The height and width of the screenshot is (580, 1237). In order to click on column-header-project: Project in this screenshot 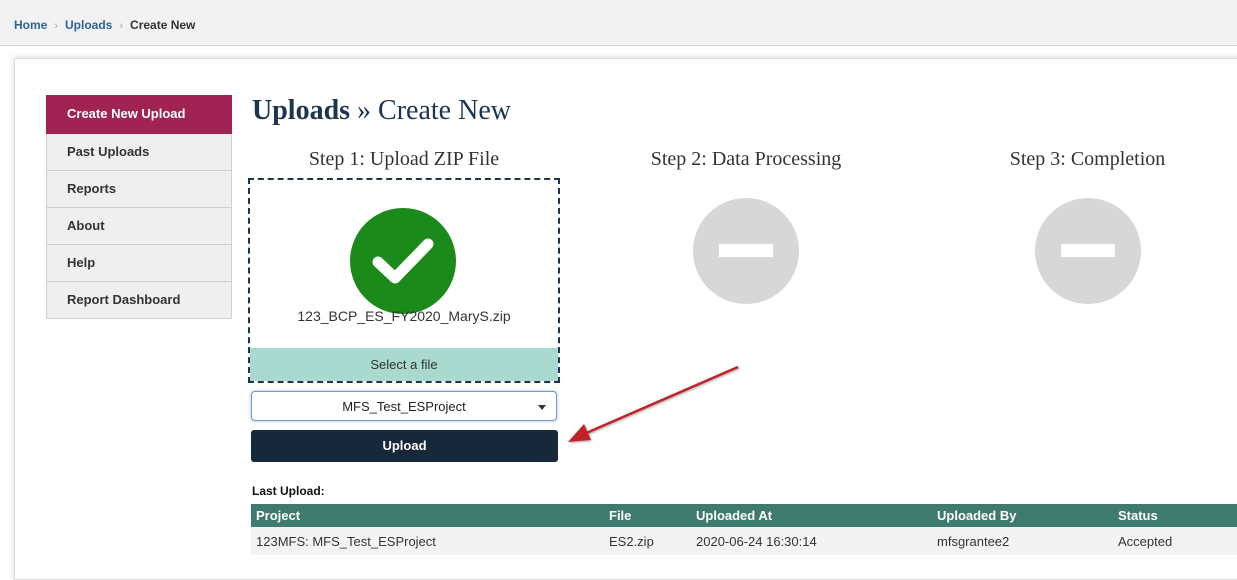, I will do `click(427, 515)`.